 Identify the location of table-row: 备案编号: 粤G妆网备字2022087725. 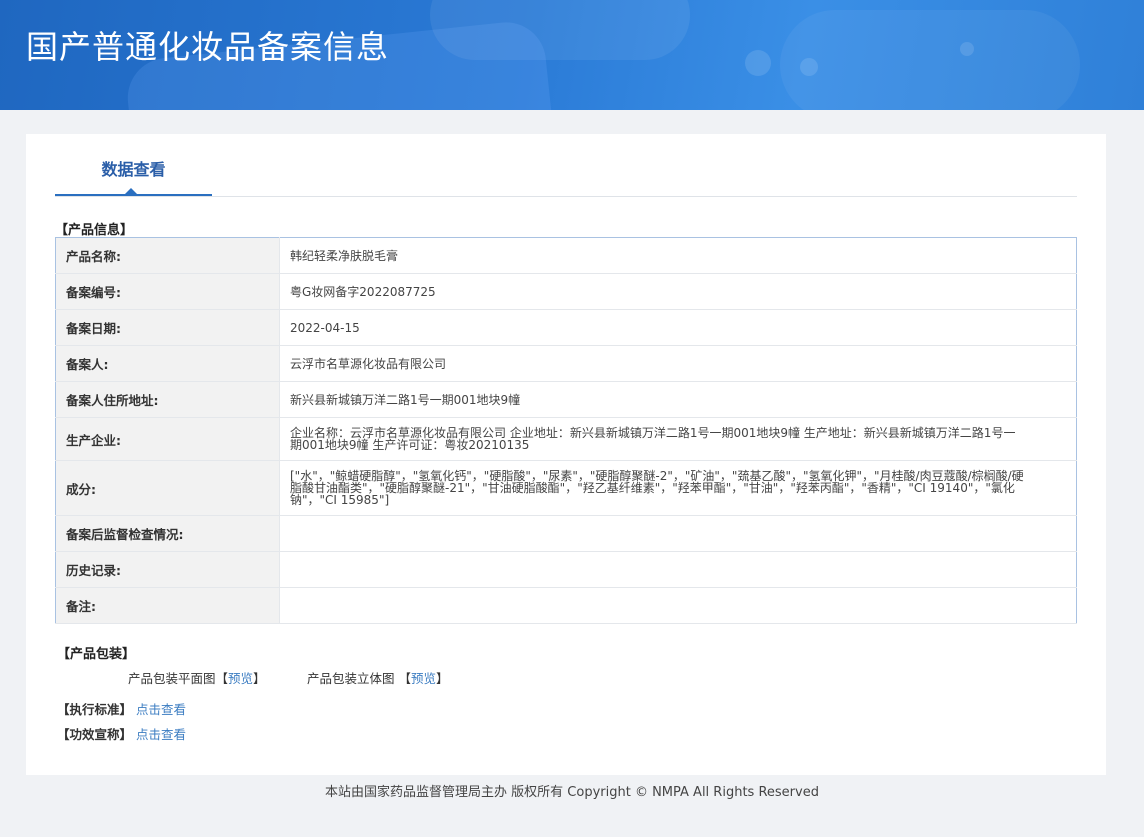
(566, 291).